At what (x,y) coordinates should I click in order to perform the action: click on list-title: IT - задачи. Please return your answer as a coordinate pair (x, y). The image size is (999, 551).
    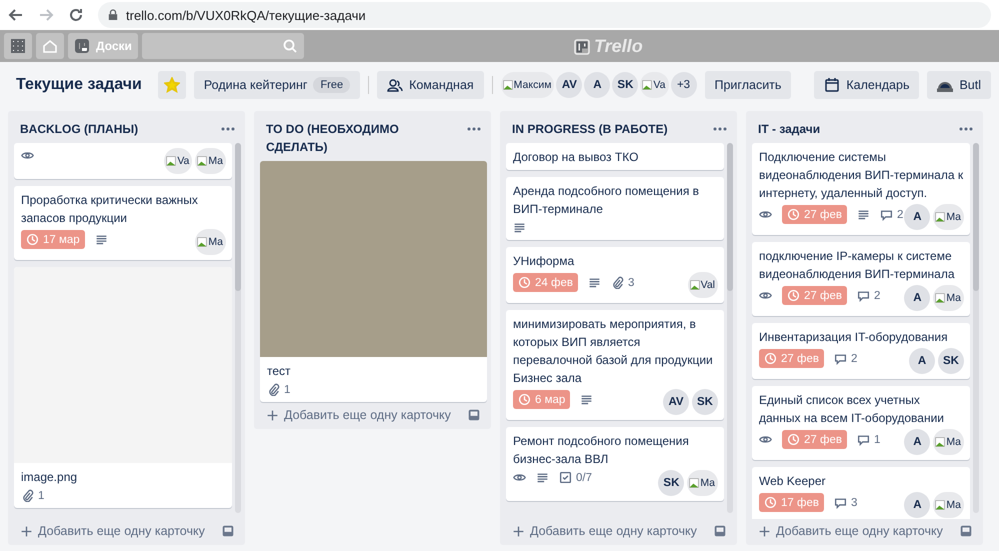
    Looking at the image, I should click on (845, 129).